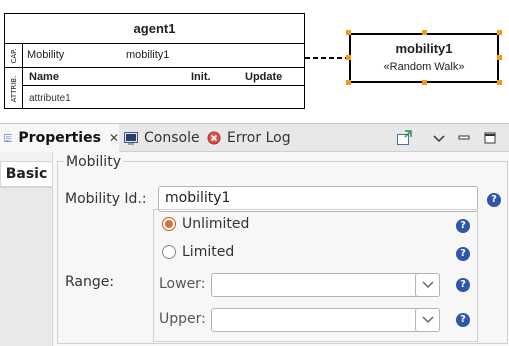 This screenshot has width=509, height=346. I want to click on minimize-icon, so click(464, 138).